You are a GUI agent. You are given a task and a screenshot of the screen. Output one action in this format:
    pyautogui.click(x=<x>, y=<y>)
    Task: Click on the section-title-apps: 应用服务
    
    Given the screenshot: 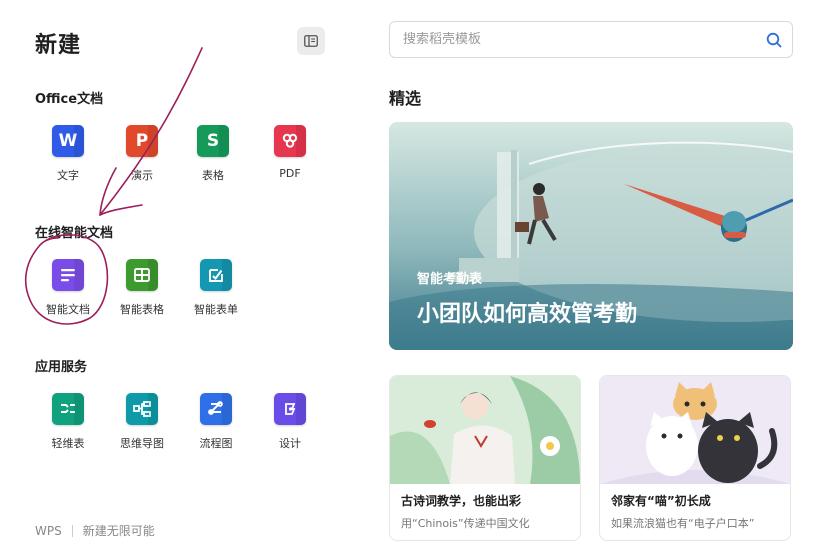 What is the action you would take?
    pyautogui.click(x=61, y=367)
    